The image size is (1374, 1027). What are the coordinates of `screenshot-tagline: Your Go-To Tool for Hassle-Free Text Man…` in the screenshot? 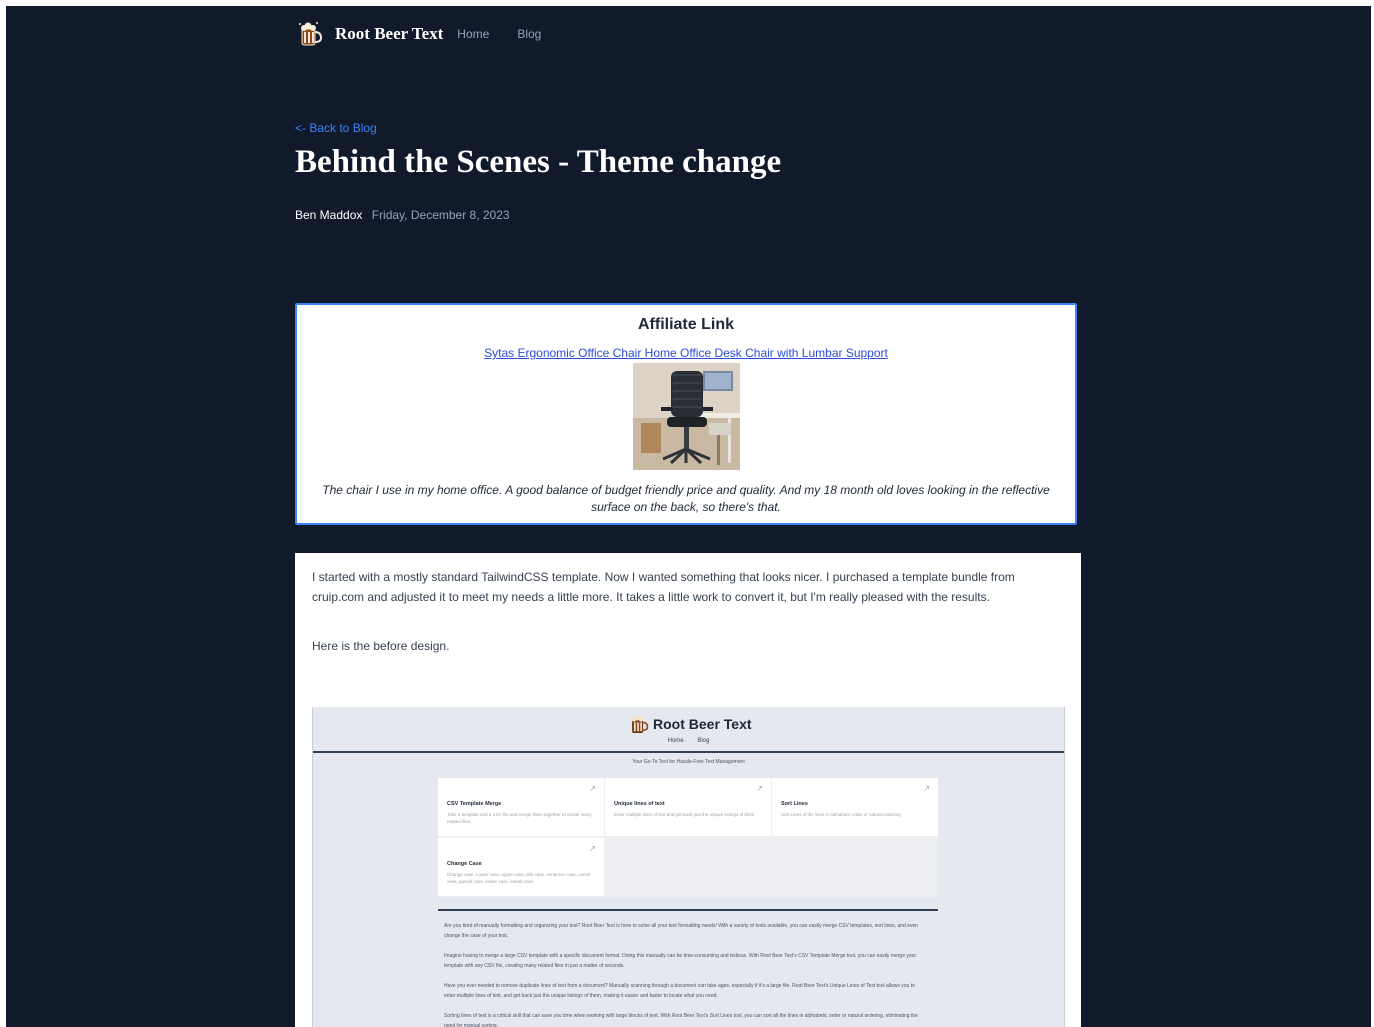 It's located at (688, 762).